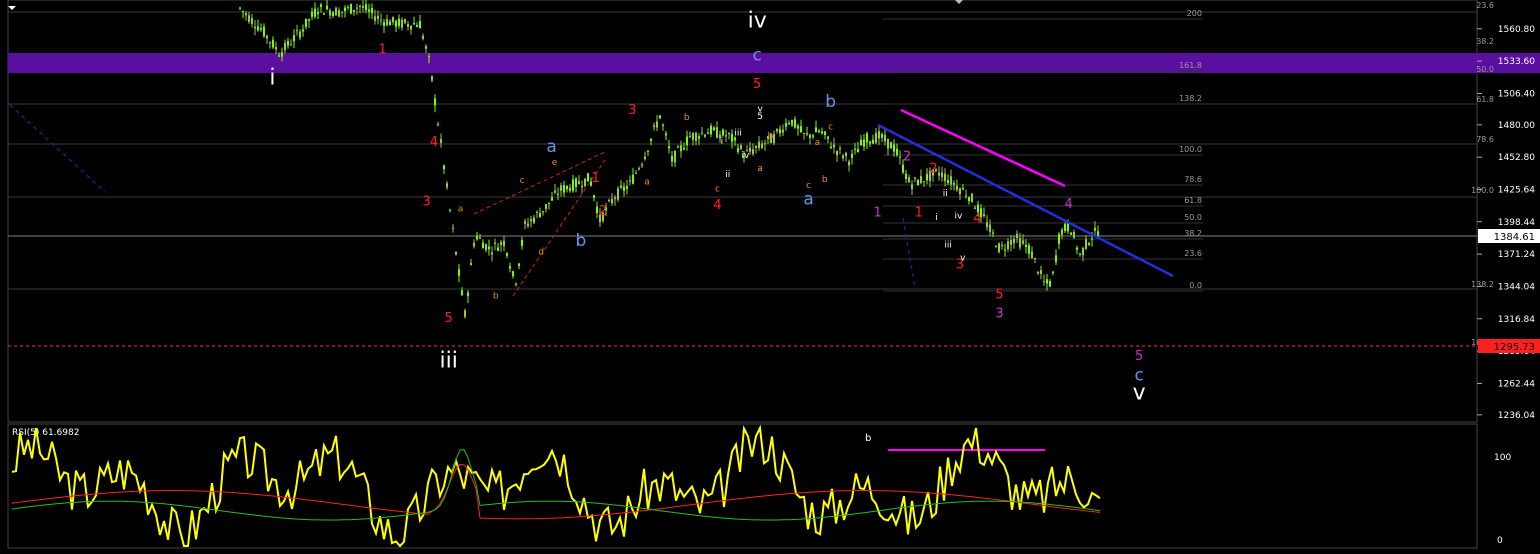  Describe the element at coordinates (1516, 287) in the screenshot. I see `price-tick-label: 1344.04` at that location.